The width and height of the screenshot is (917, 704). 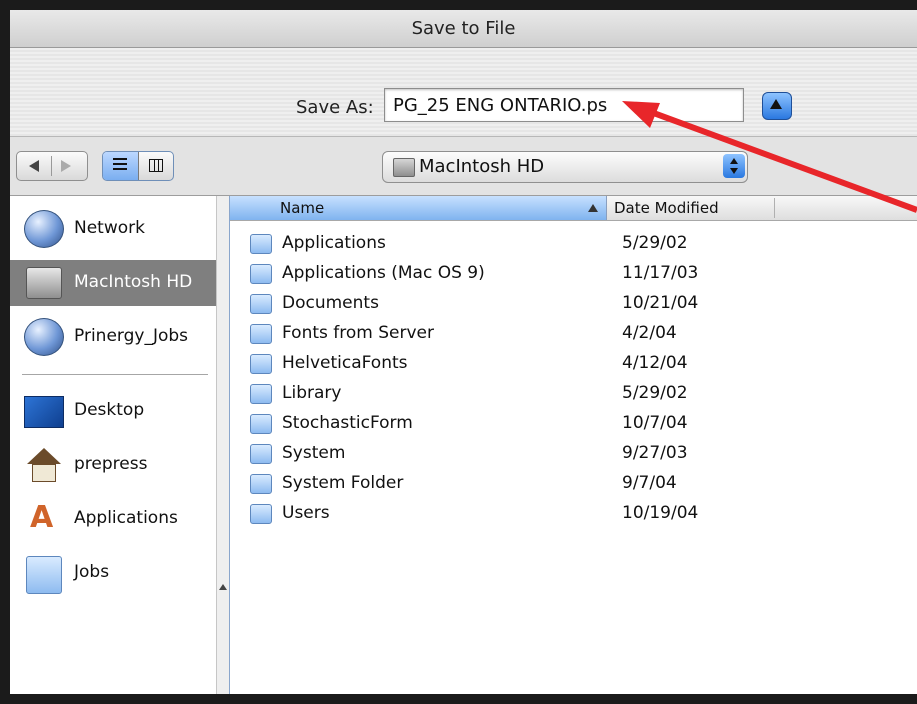 What do you see at coordinates (573, 275) in the screenshot?
I see `file-row: Applications (Mac OS 9) 11/17/03` at bounding box center [573, 275].